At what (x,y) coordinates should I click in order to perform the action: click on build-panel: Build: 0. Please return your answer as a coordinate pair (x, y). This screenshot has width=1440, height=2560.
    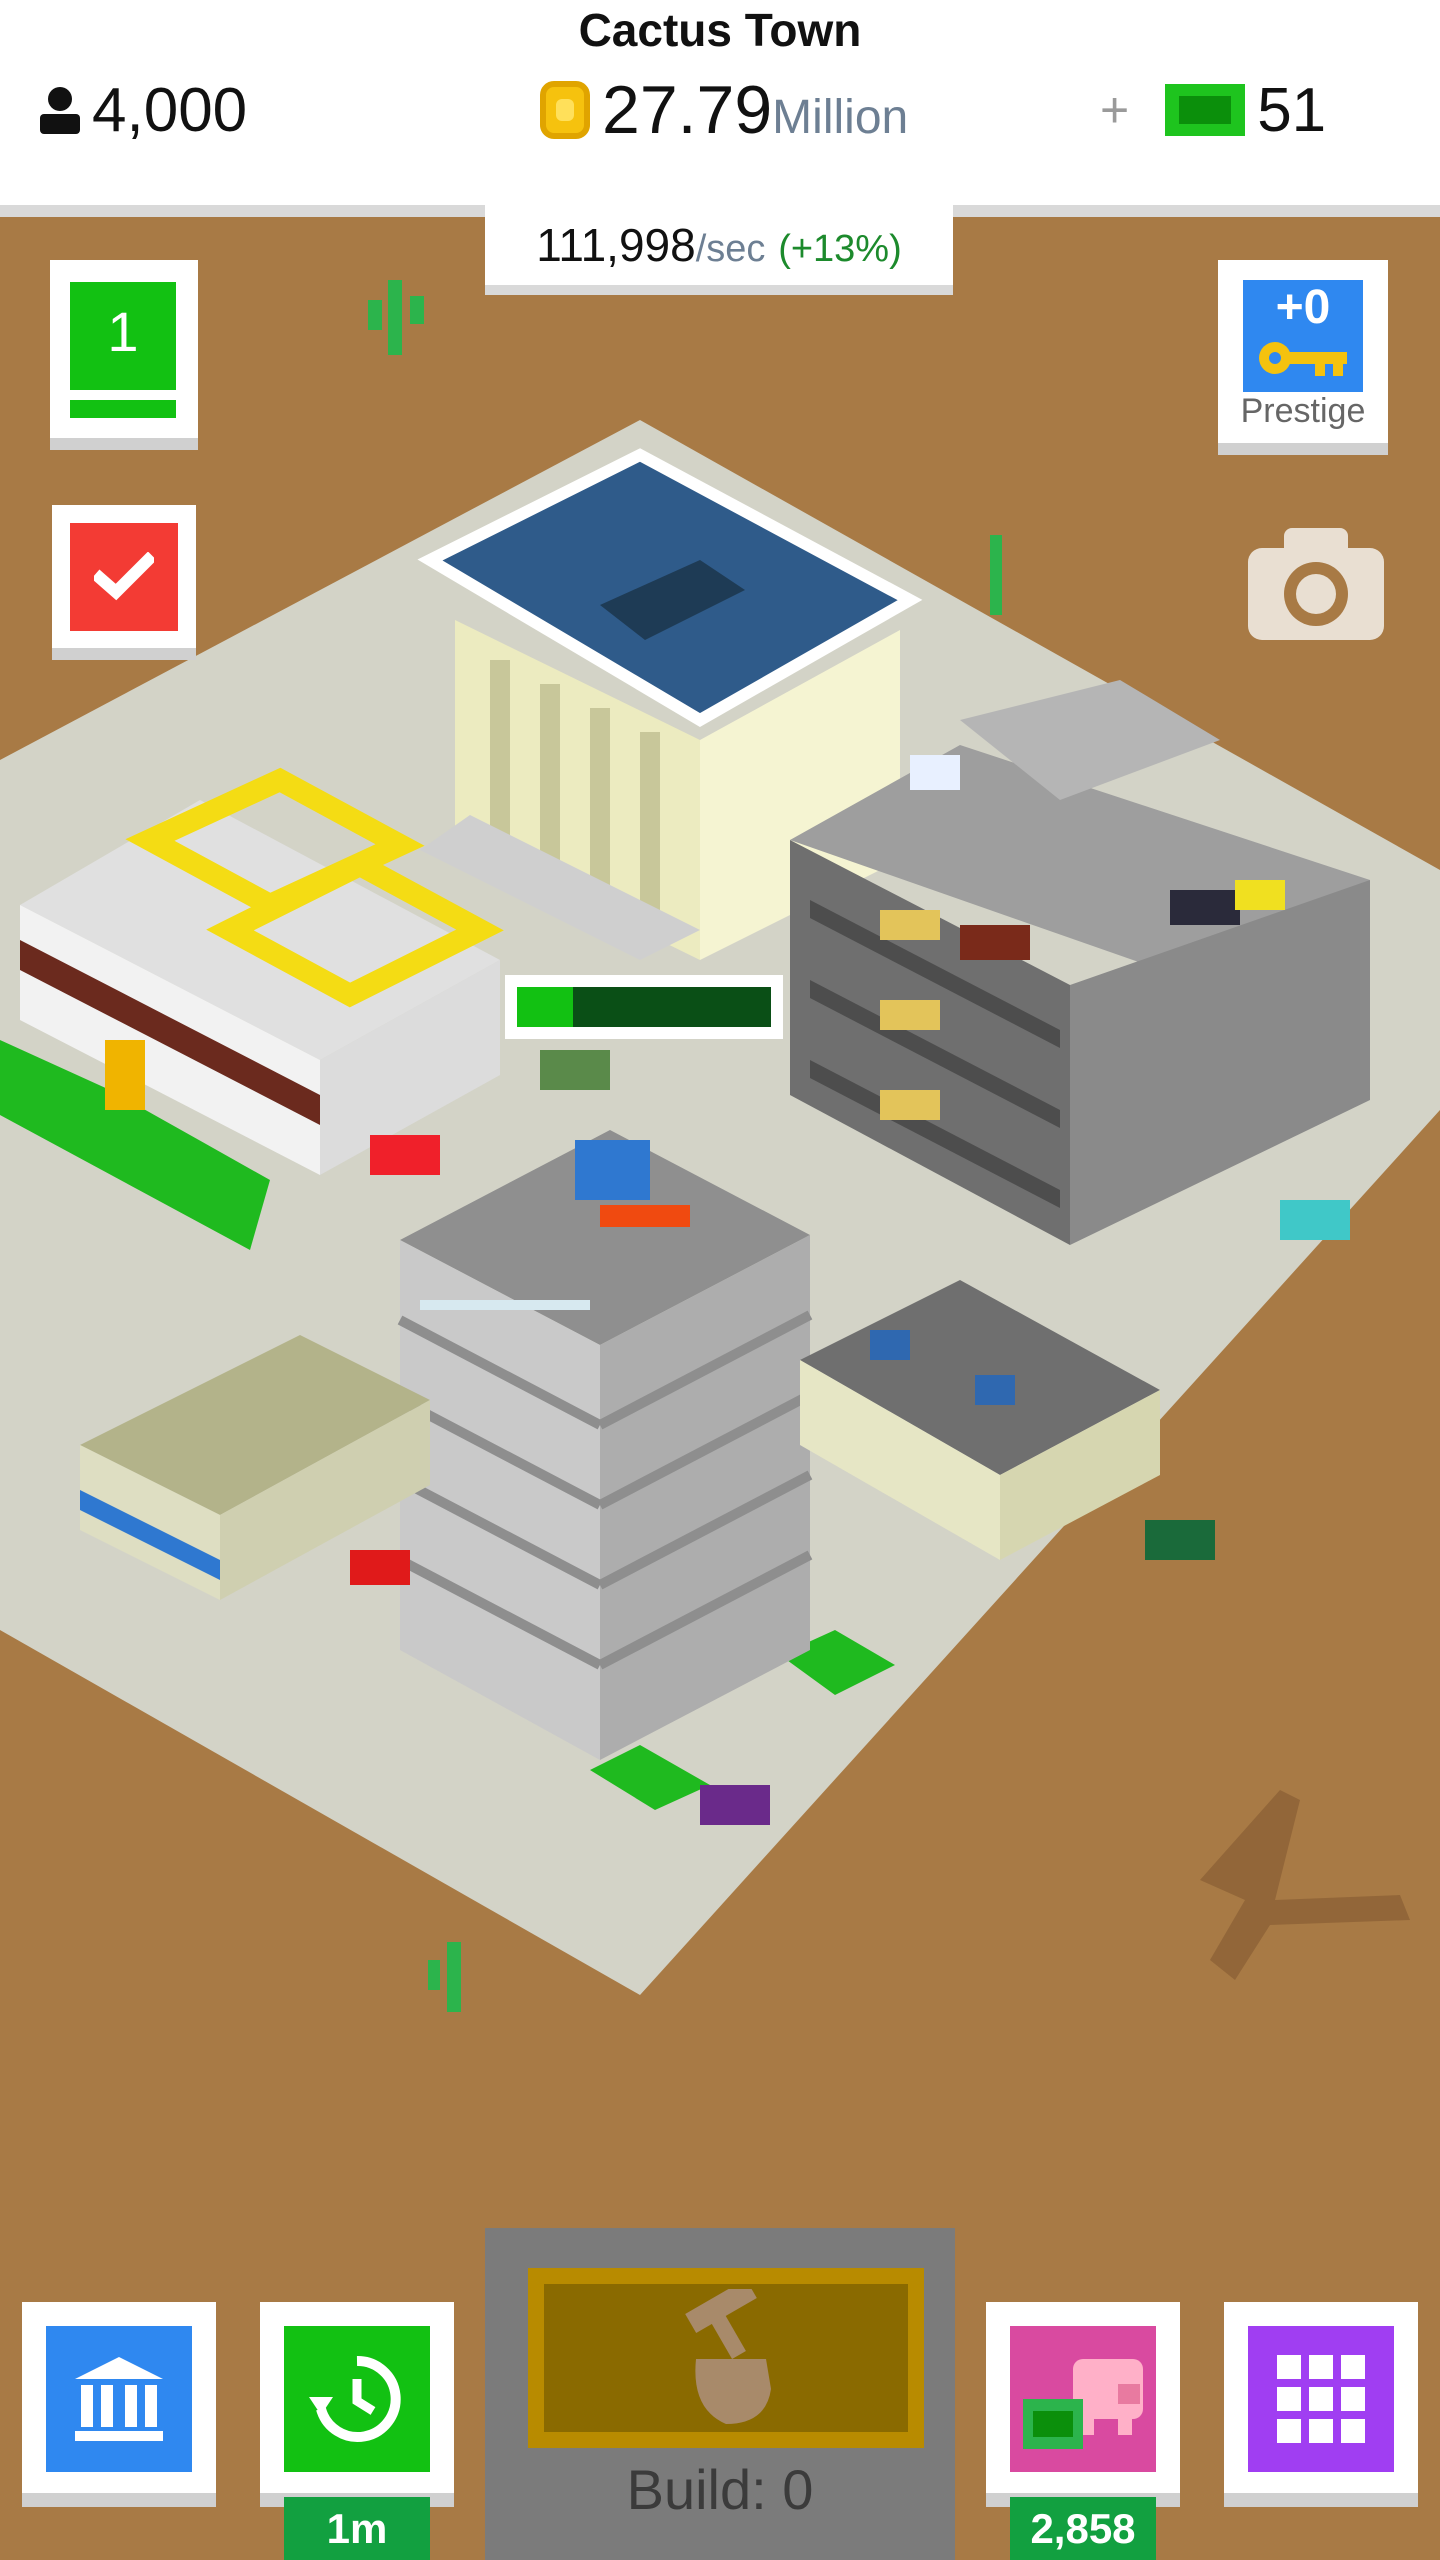
    Looking at the image, I should click on (720, 2394).